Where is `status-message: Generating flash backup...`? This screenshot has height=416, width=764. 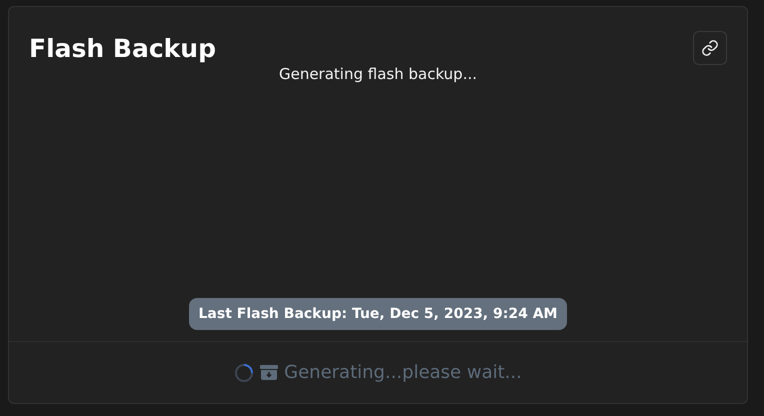 status-message: Generating flash backup... is located at coordinates (378, 74).